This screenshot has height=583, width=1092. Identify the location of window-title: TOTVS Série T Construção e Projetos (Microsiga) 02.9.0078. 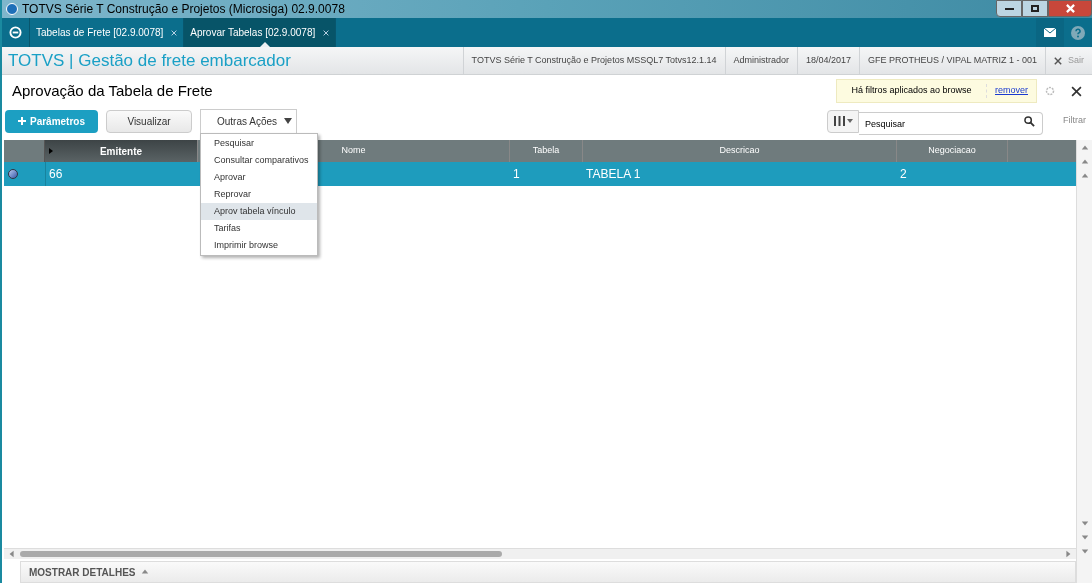
(183, 9).